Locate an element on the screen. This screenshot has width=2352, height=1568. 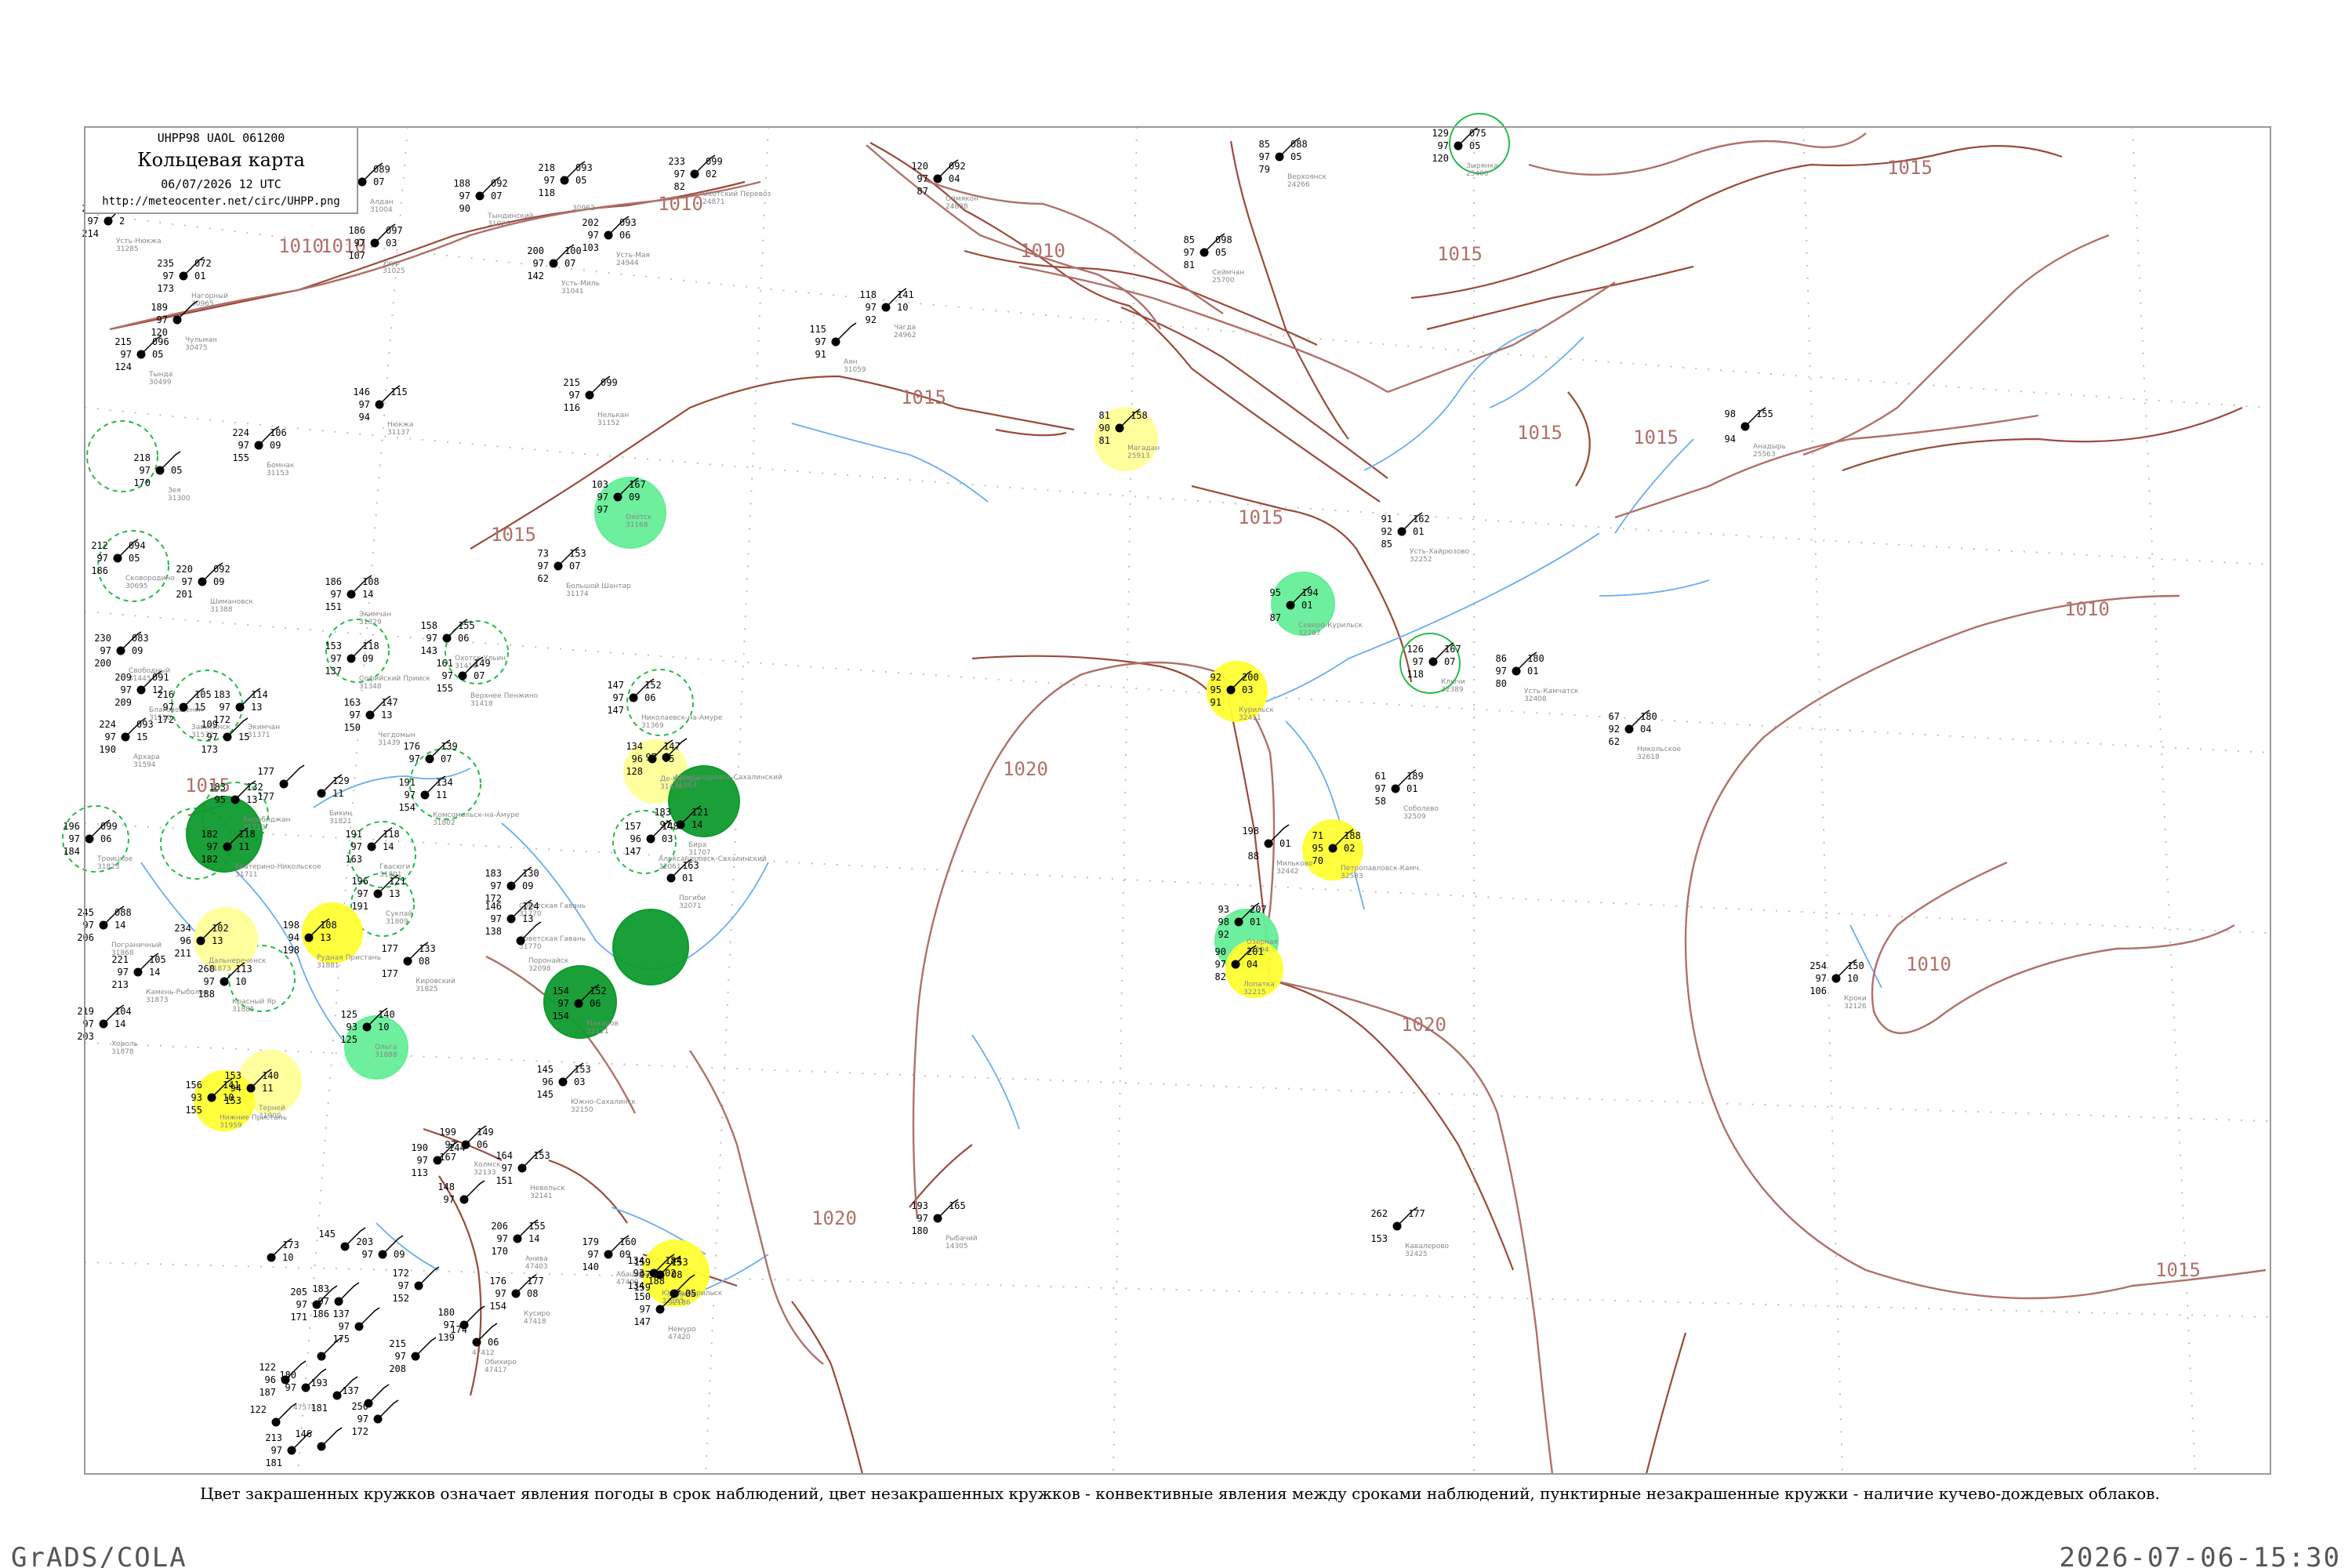
station-pressure: 86 is located at coordinates (1501, 658).